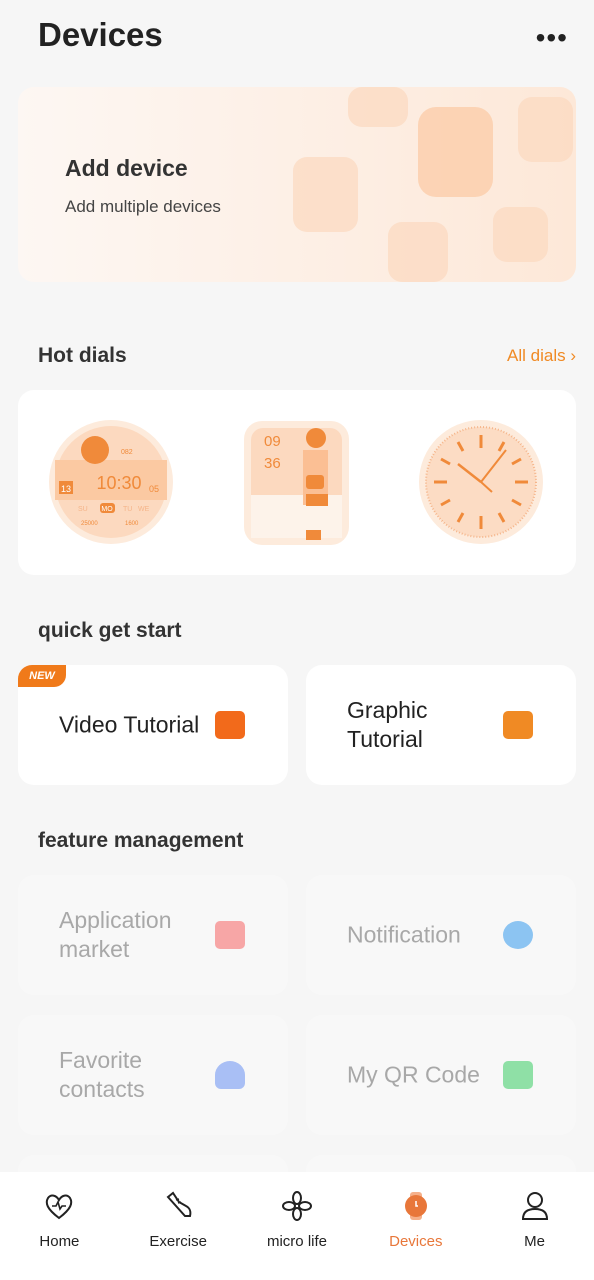 The width and height of the screenshot is (594, 1280). I want to click on watch-icon, so click(415, 1206).